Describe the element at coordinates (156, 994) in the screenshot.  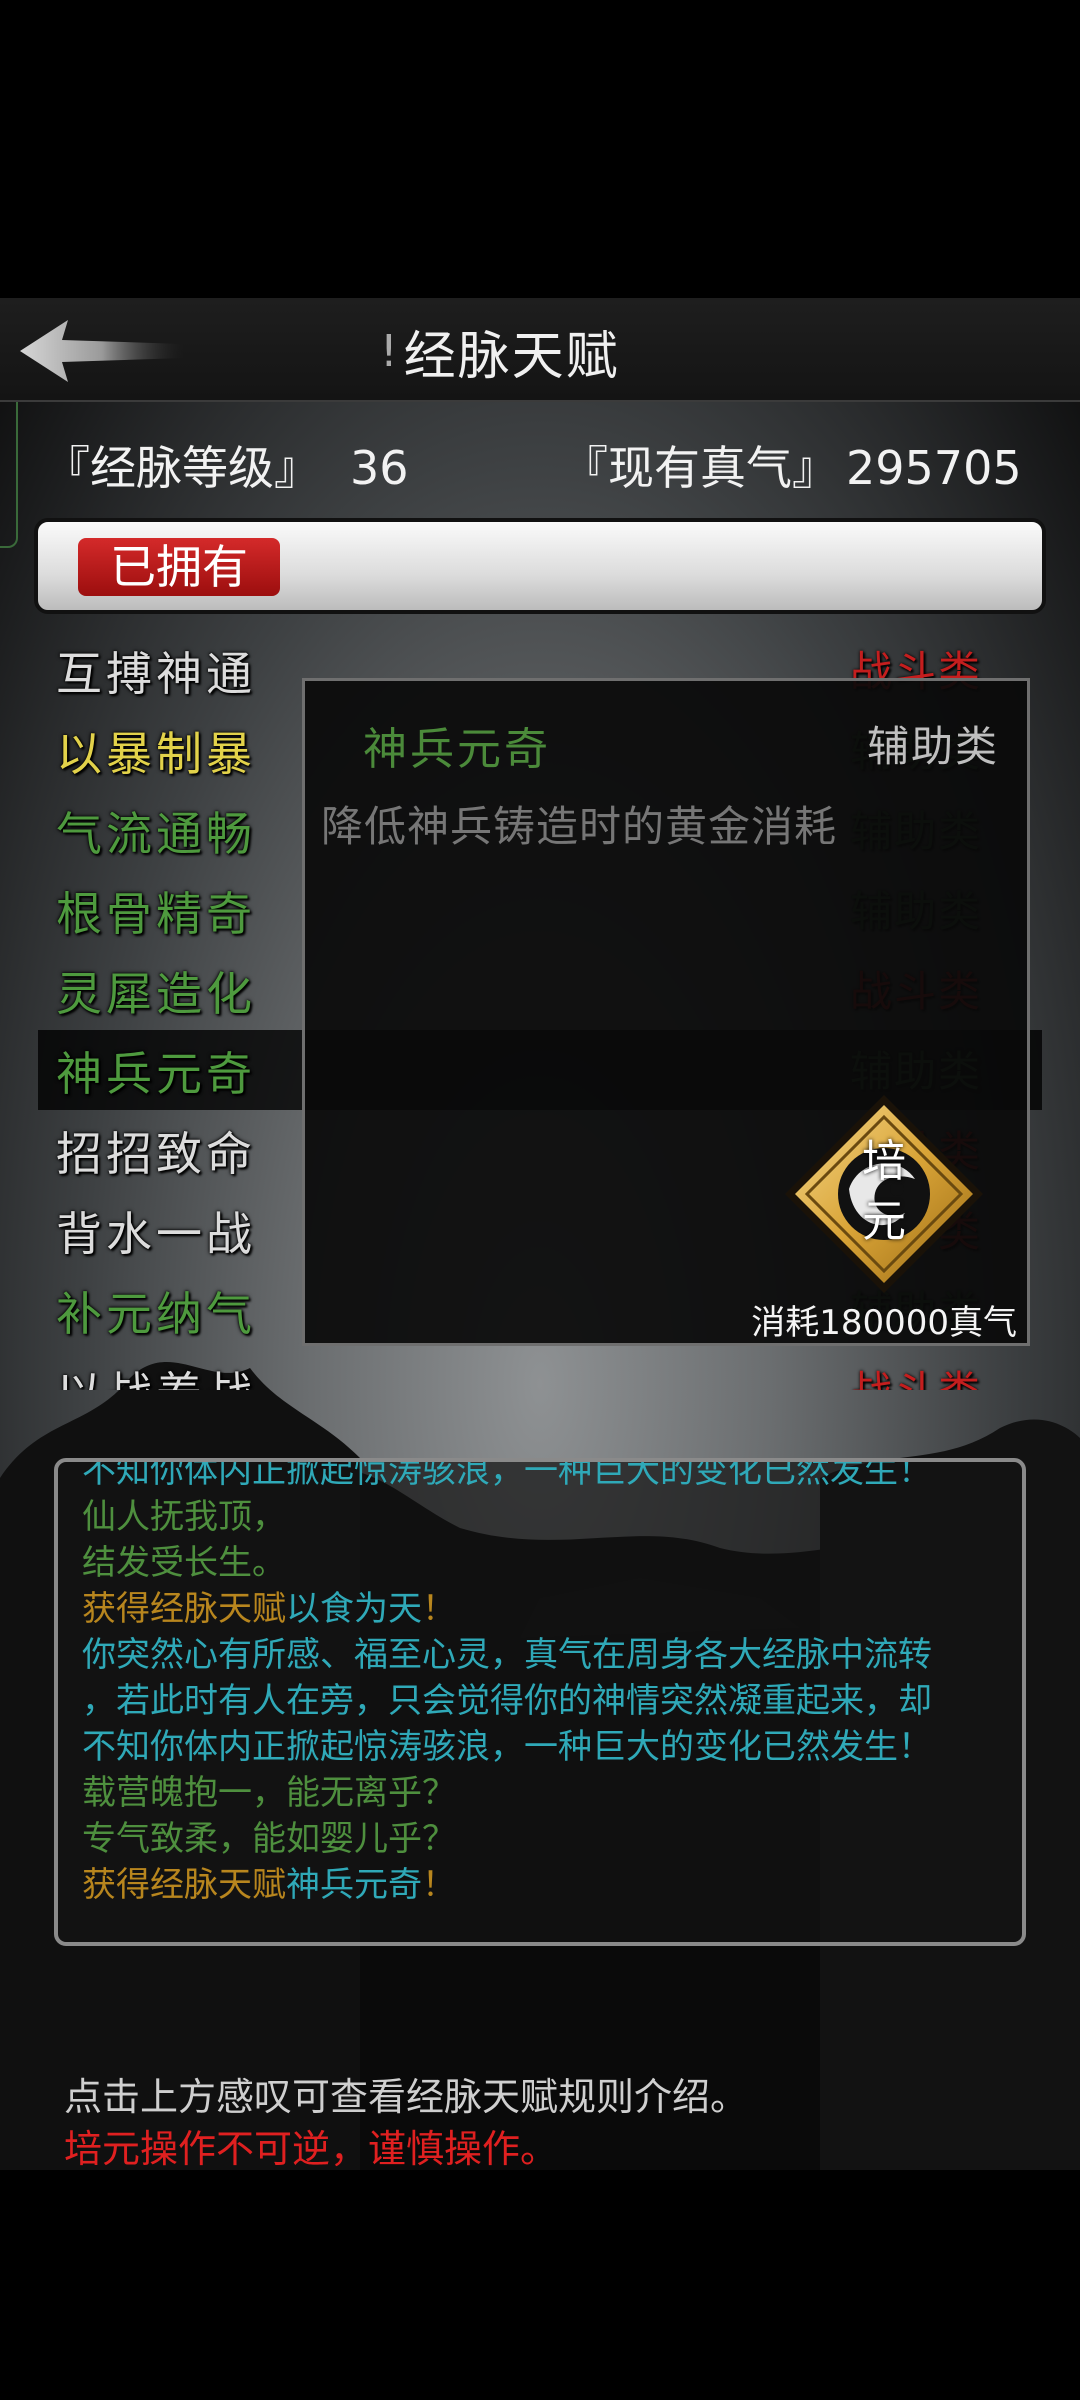
I see `talent-name: 灵犀造化` at that location.